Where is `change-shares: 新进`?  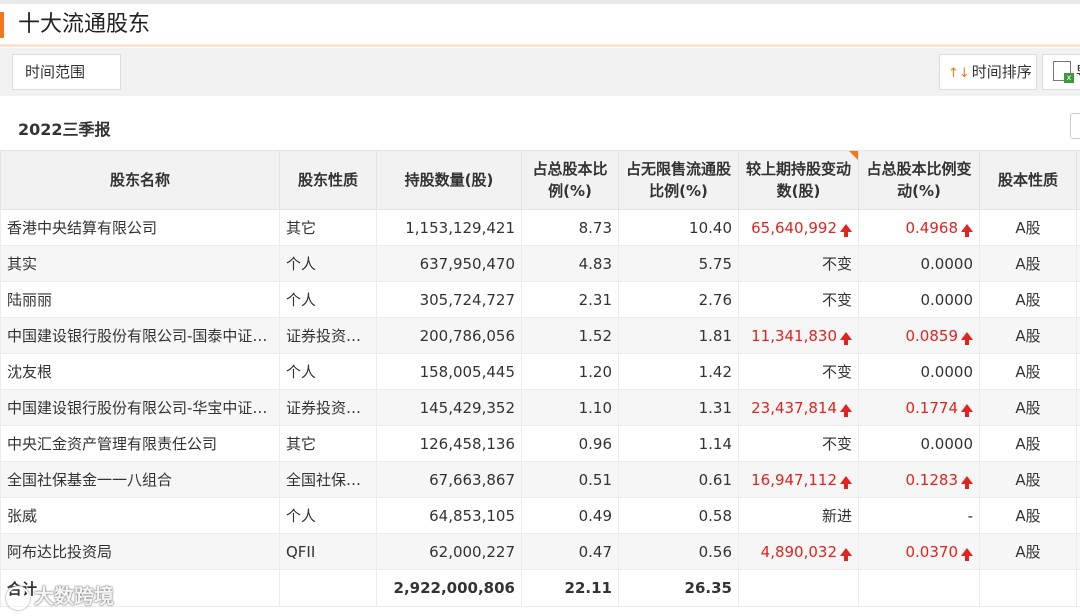 change-shares: 新进 is located at coordinates (798, 515).